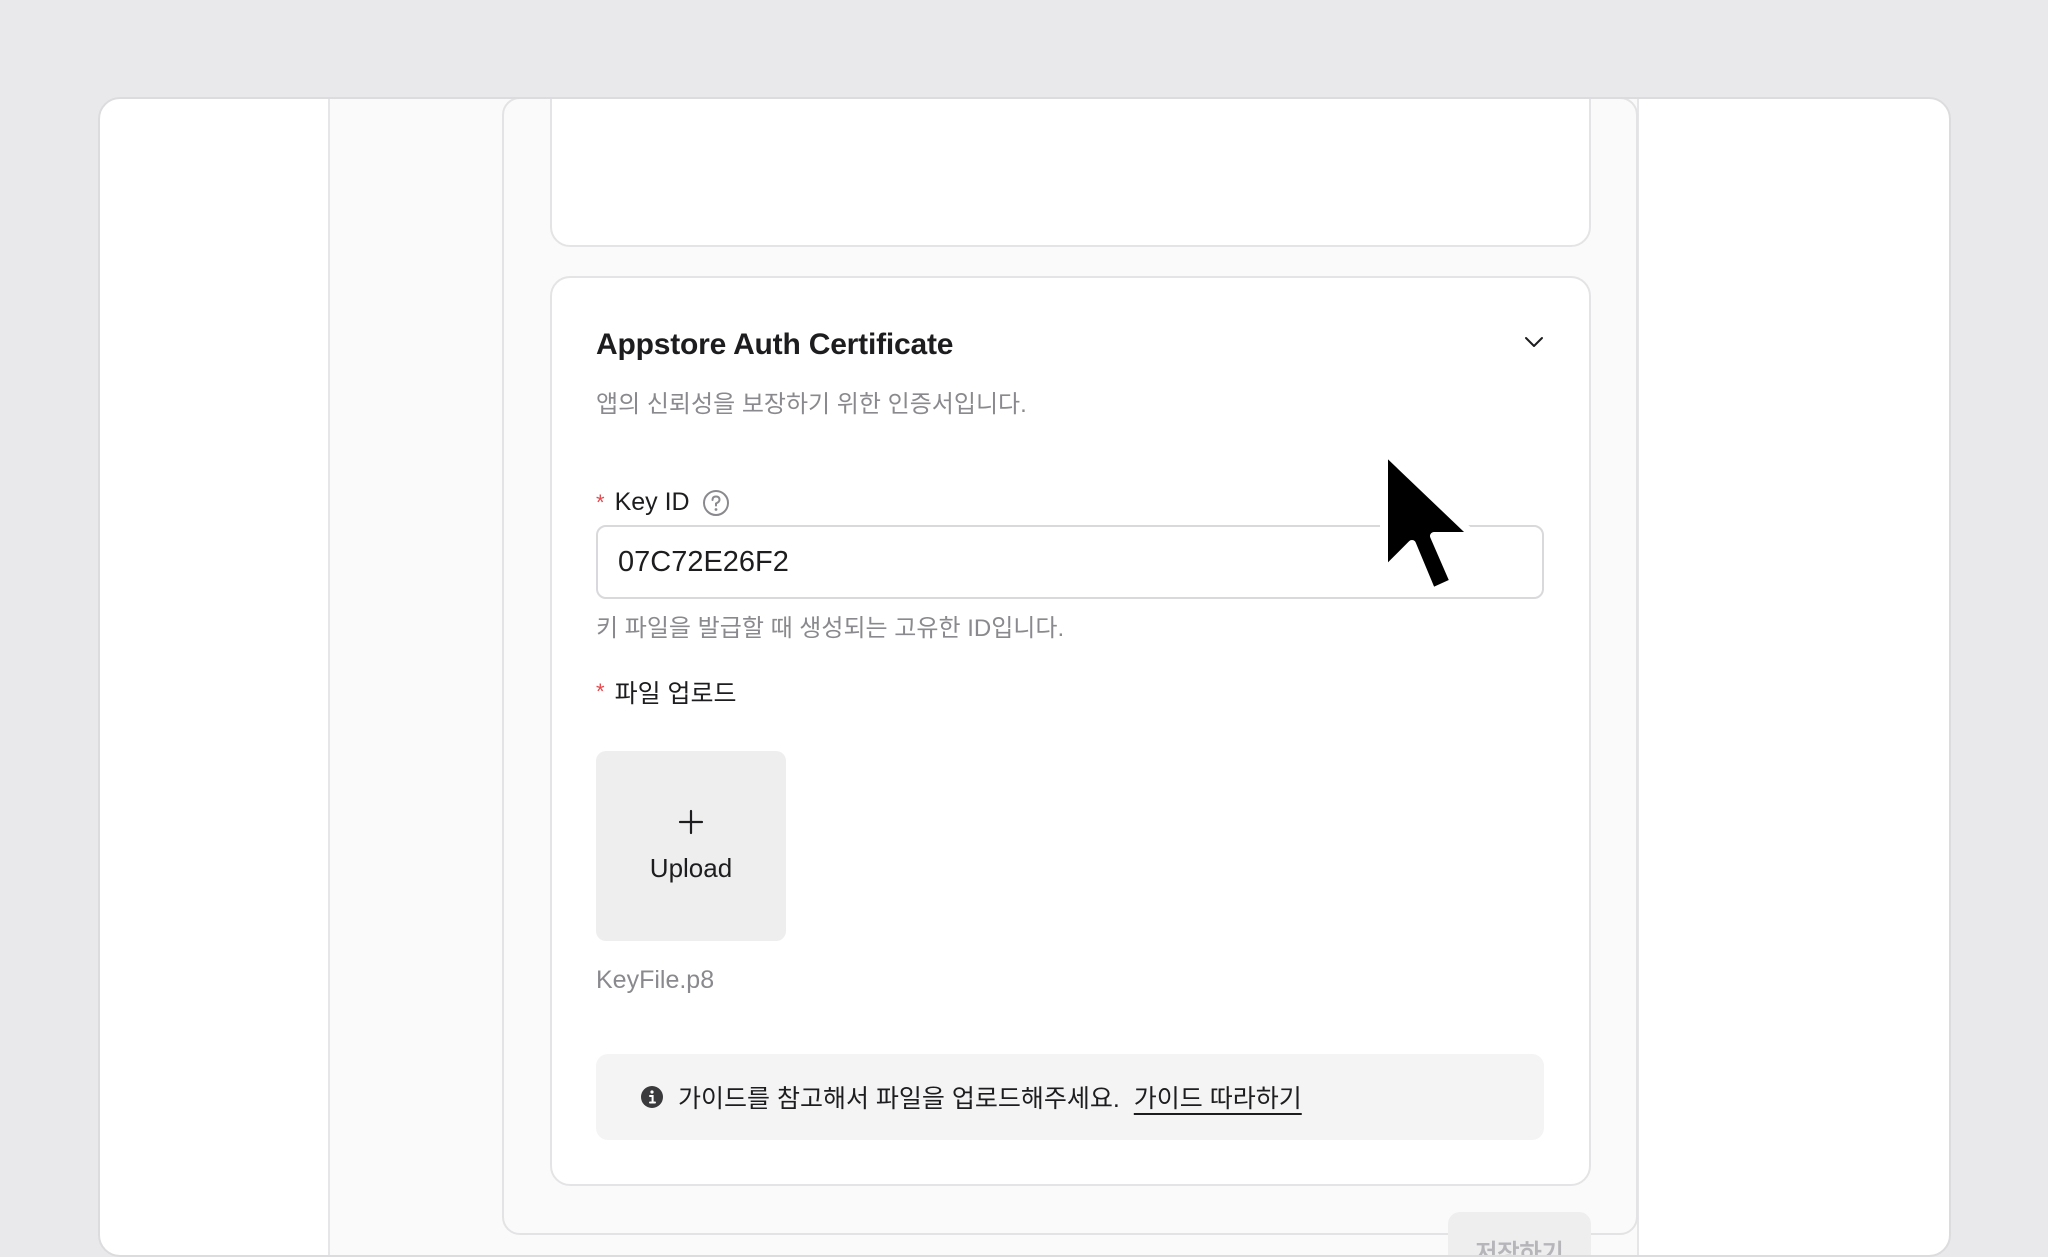 This screenshot has height=1257, width=2048. Describe the element at coordinates (1218, 1097) in the screenshot. I see `guide-link: 가이드 따라하기` at that location.